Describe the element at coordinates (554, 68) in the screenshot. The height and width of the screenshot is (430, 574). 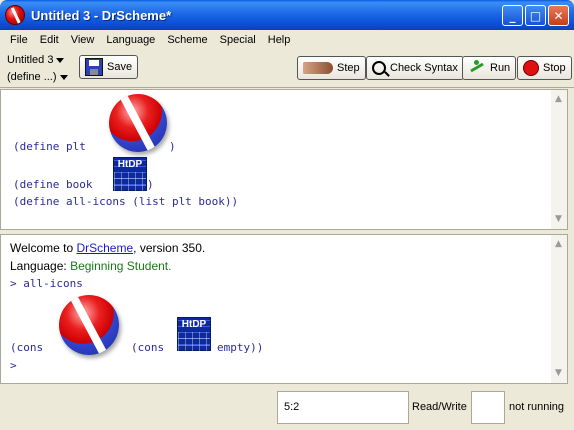
I see `stop-button-label: Stop` at that location.